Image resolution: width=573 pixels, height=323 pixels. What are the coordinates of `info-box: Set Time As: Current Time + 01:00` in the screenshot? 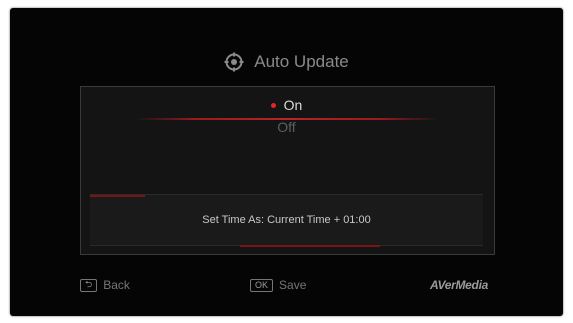 It's located at (286, 220).